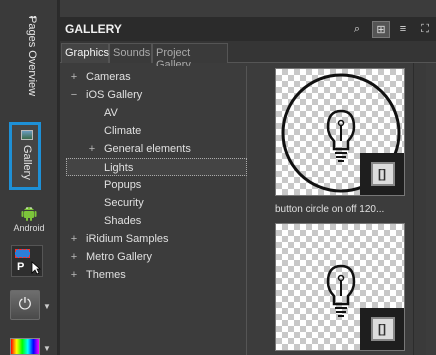 This screenshot has height=355, width=436. What do you see at coordinates (85, 53) in the screenshot?
I see `tab-graphics: Graphics` at bounding box center [85, 53].